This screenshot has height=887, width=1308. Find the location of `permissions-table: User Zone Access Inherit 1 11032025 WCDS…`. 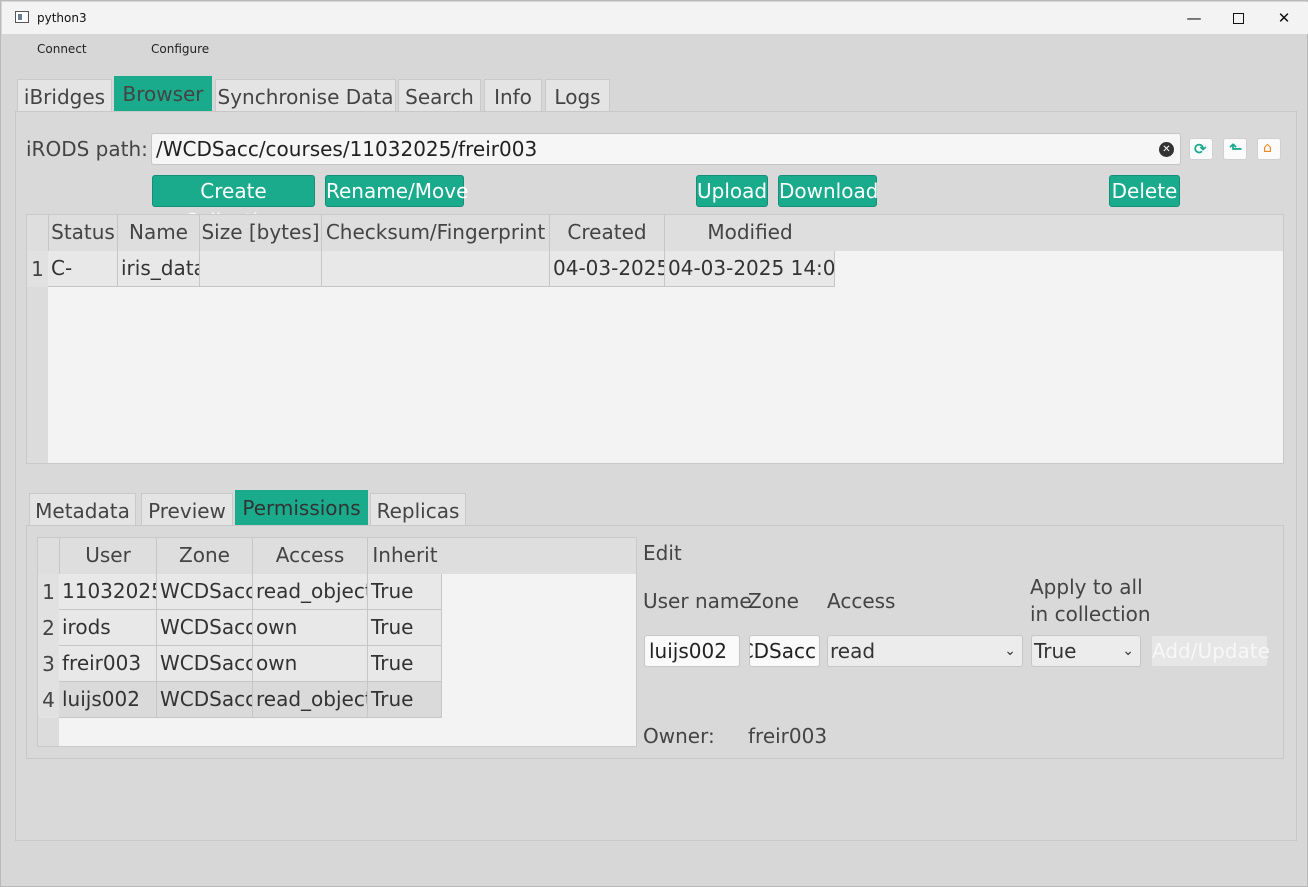

permissions-table: User Zone Access Inherit 1 11032025 WCDS… is located at coordinates (337, 642).